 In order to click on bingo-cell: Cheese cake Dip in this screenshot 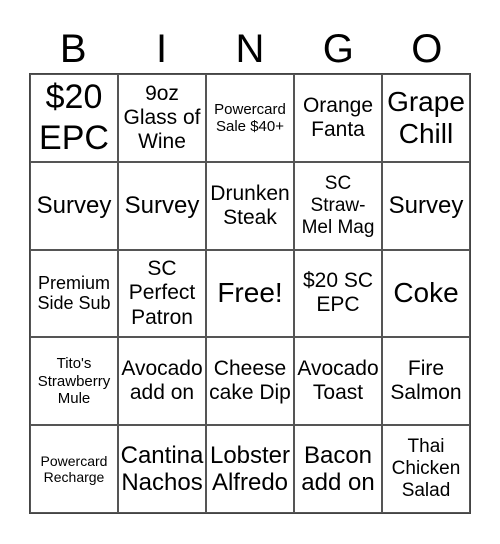, I will do `click(250, 381)`.